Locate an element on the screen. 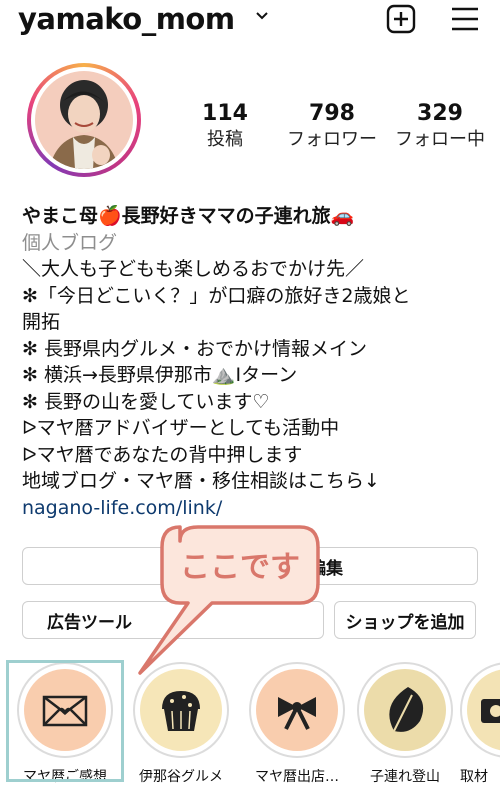  posts-count: 114 is located at coordinates (225, 113).